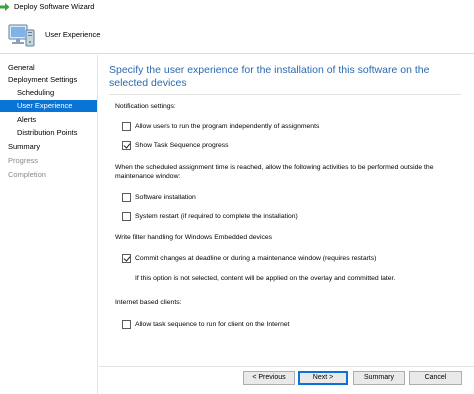 The image size is (474, 394). I want to click on nav-item-completion: Completion, so click(27, 174).